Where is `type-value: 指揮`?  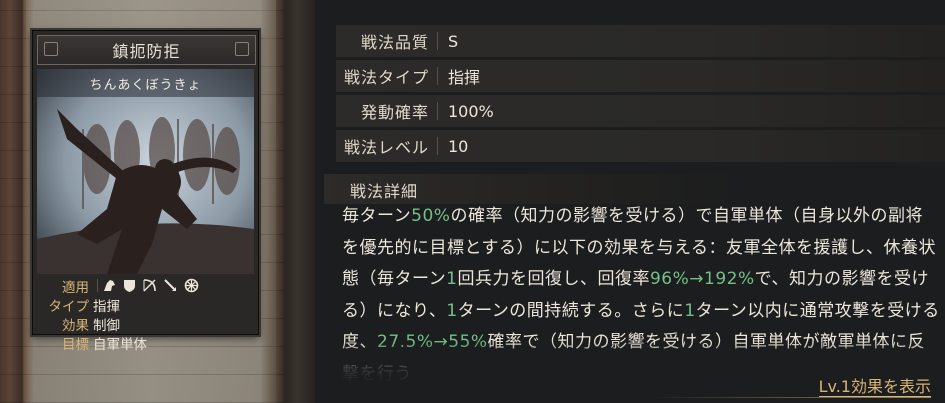
type-value: 指揮 is located at coordinates (106, 306).